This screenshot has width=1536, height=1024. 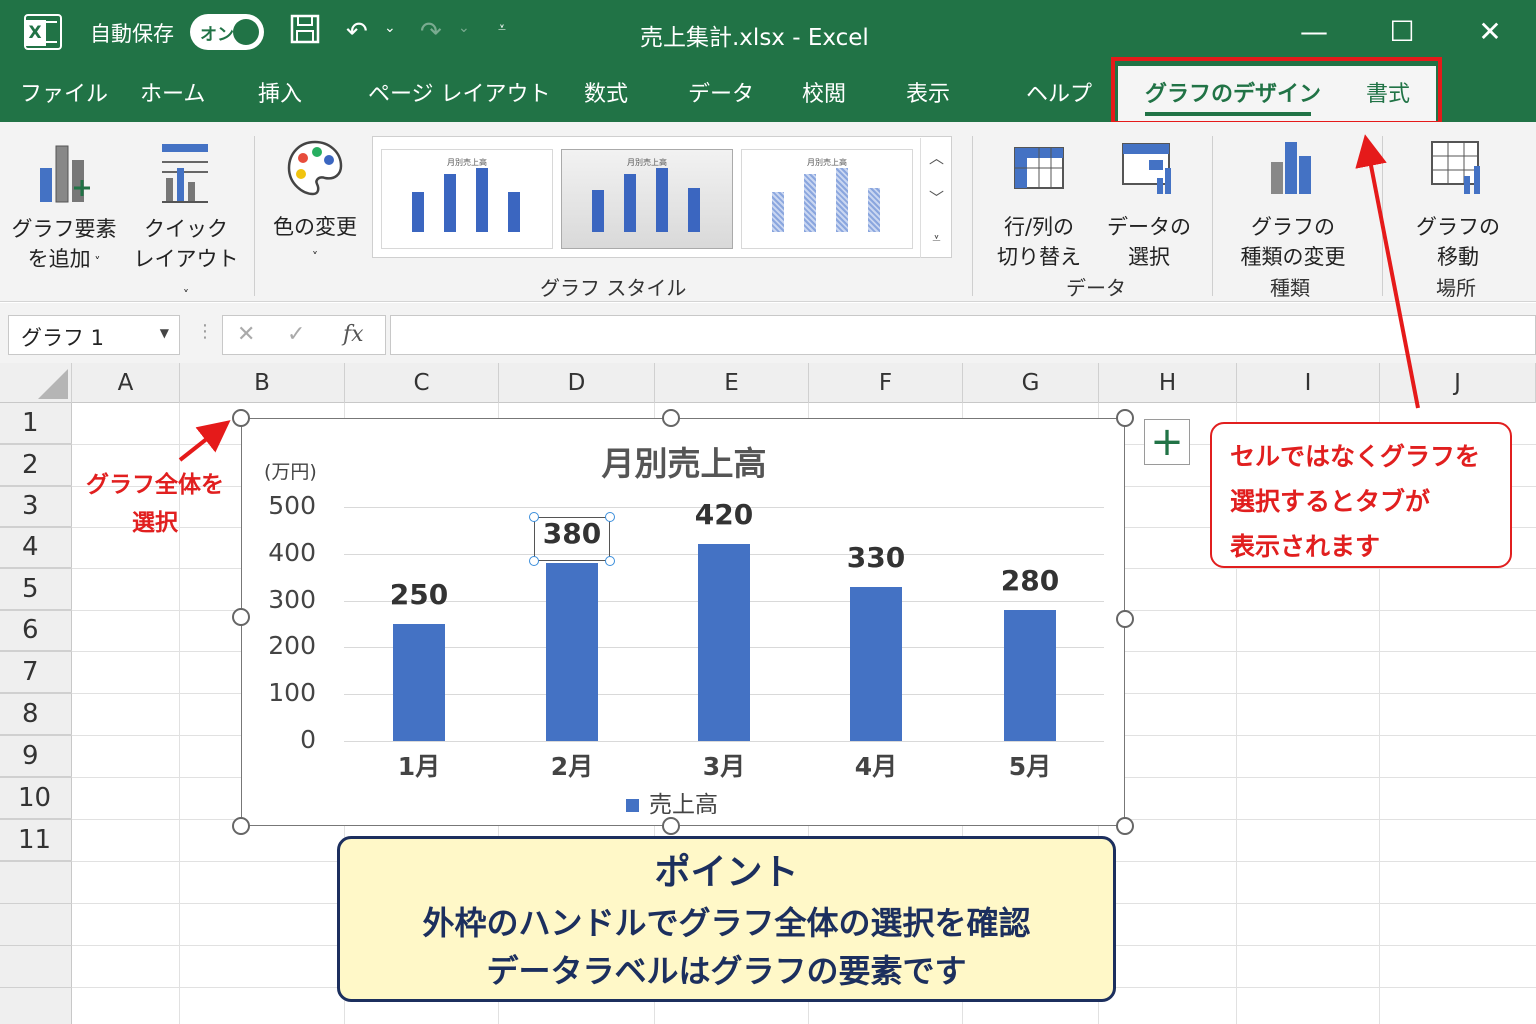 I want to click on row-header-2: 2, so click(x=36, y=465).